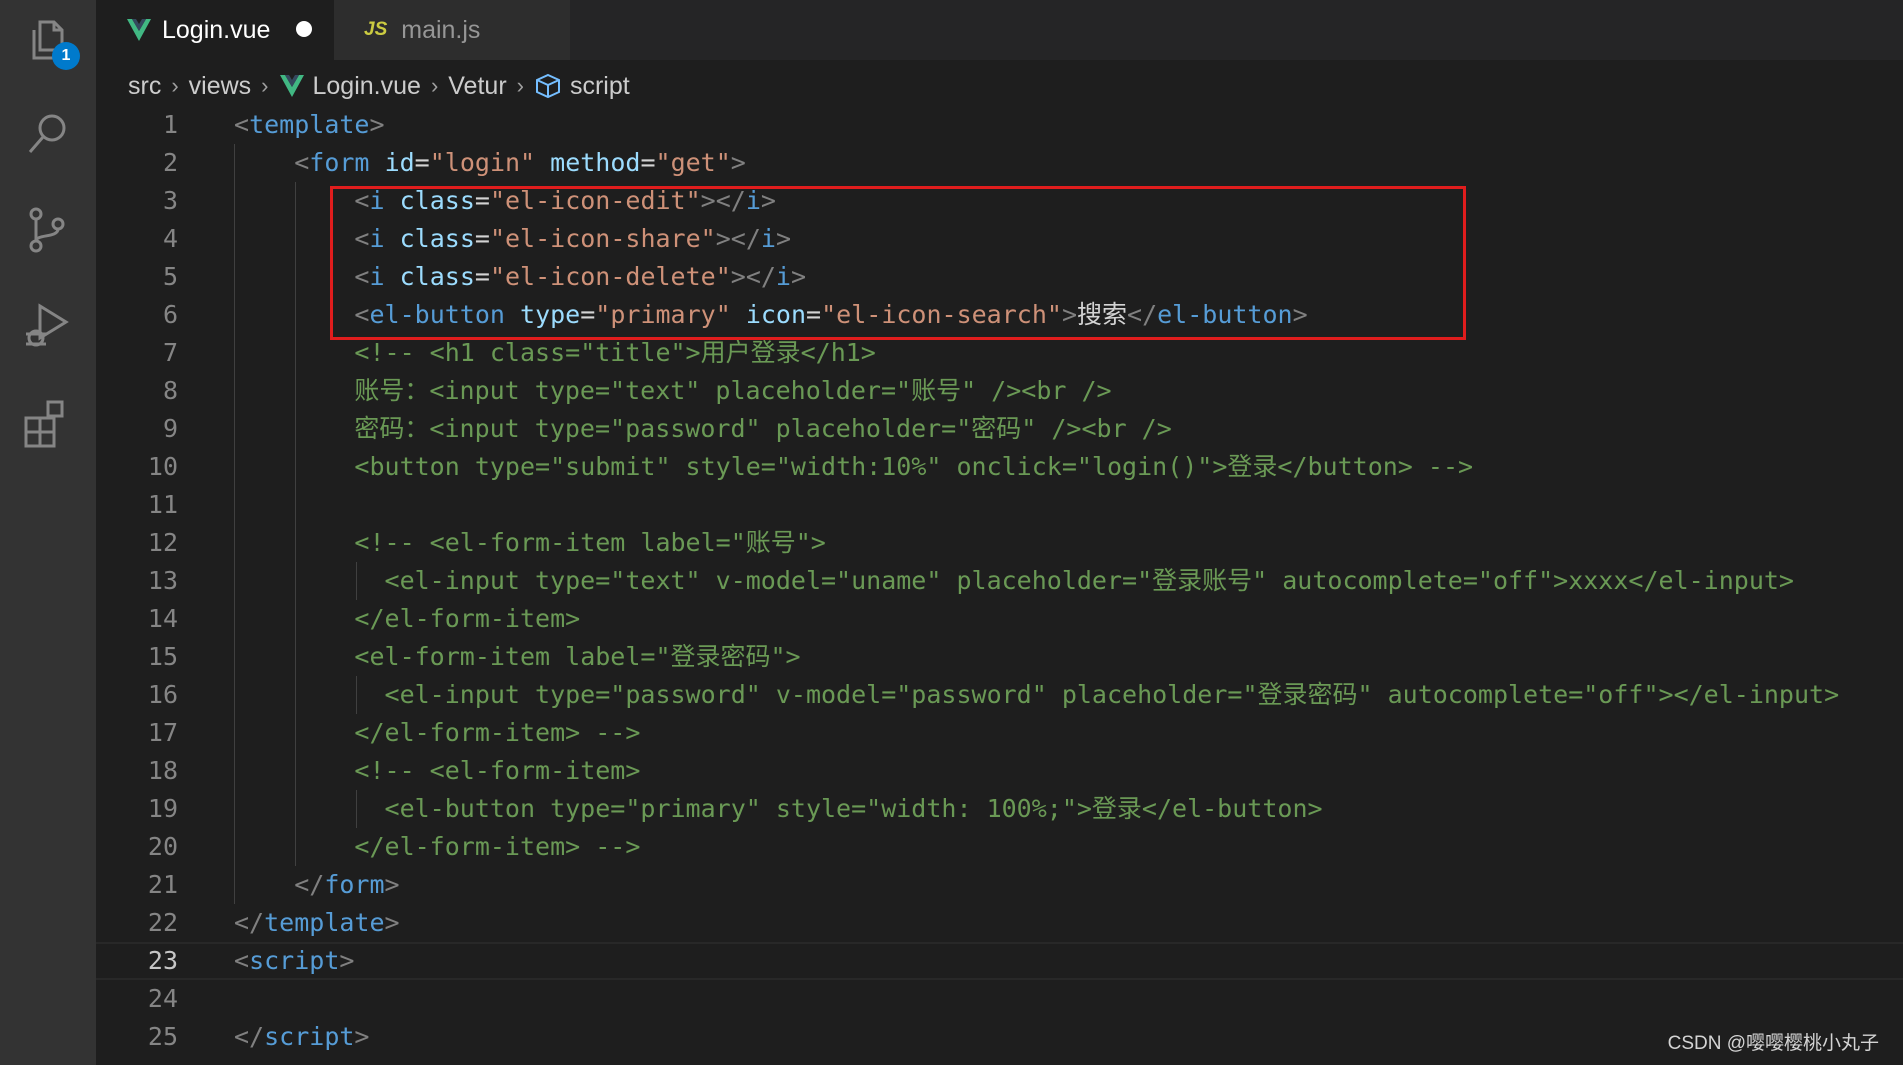  Describe the element at coordinates (215, 30) in the screenshot. I see `tab-login-vue: Login.vue` at that location.